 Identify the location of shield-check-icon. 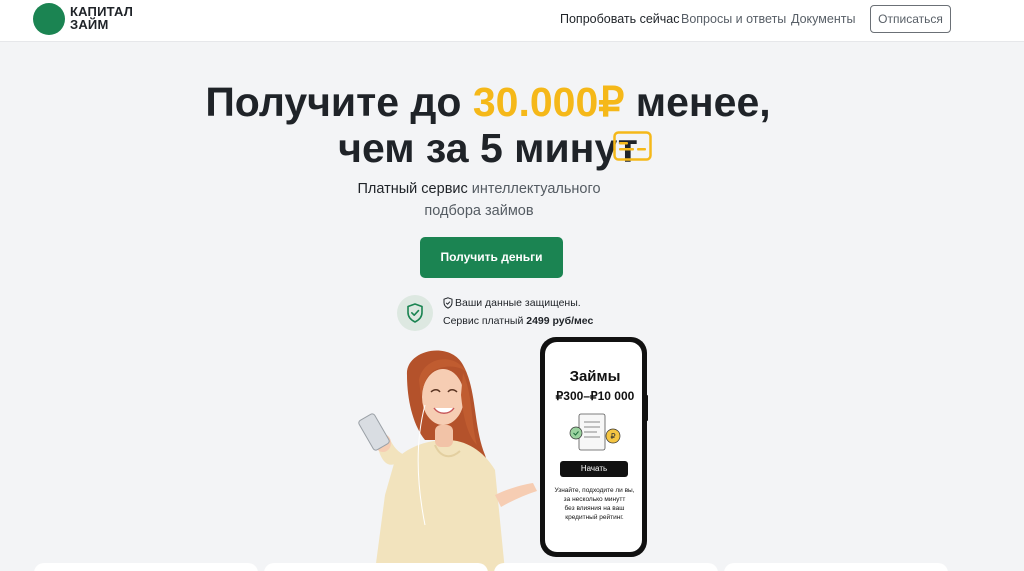
(415, 313).